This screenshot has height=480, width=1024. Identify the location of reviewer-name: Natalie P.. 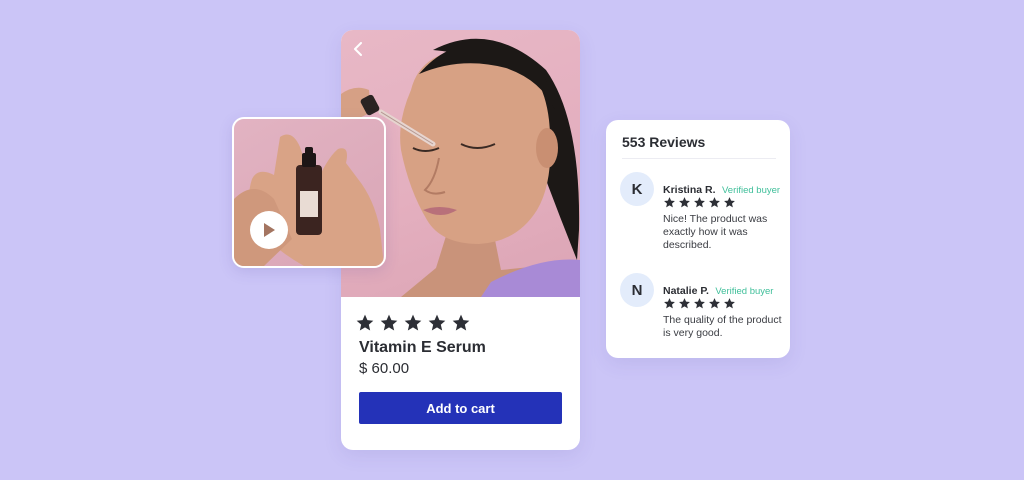
(686, 291).